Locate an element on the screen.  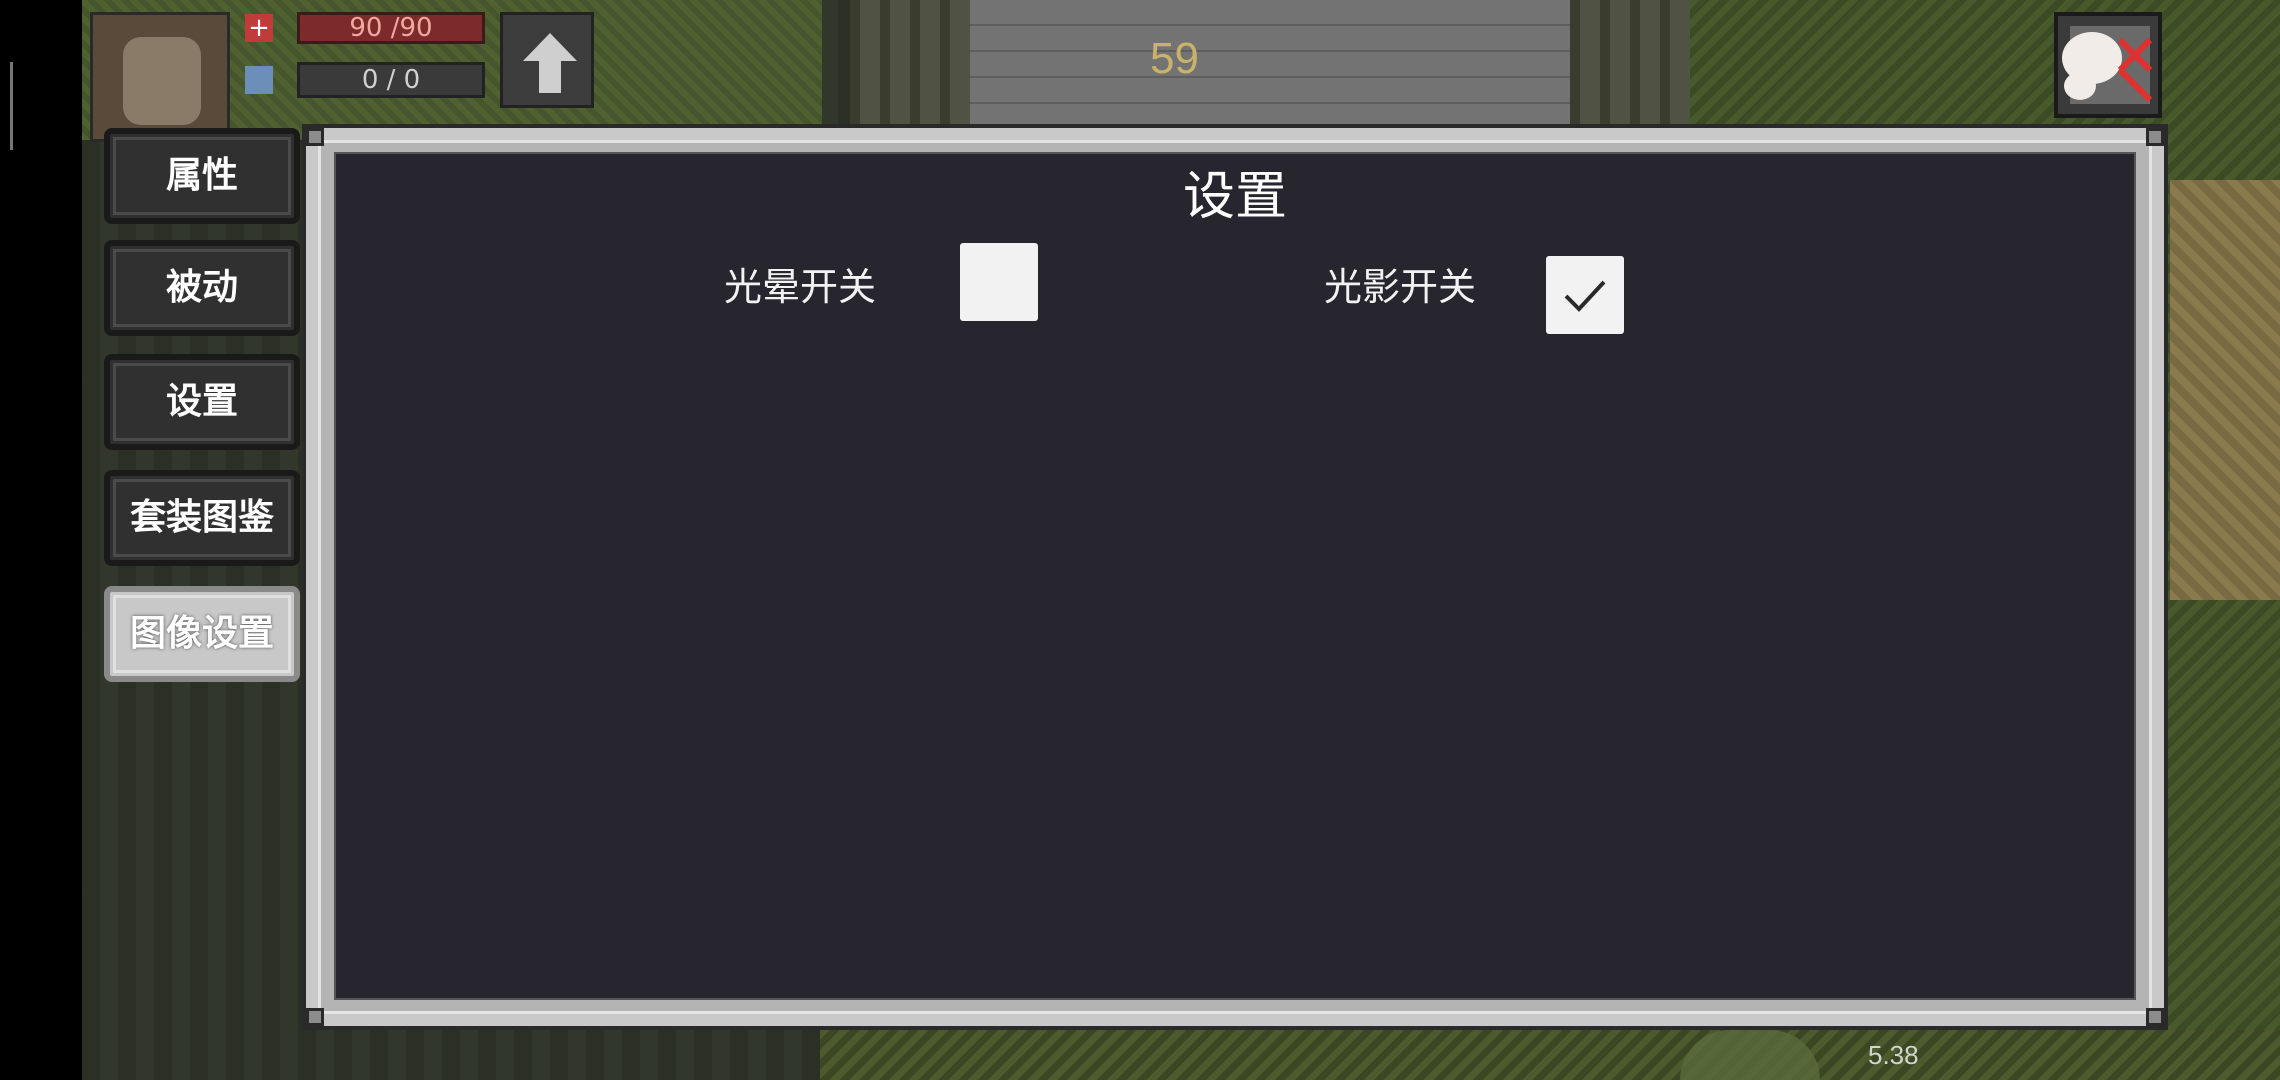
avatar-face is located at coordinates (162, 81).